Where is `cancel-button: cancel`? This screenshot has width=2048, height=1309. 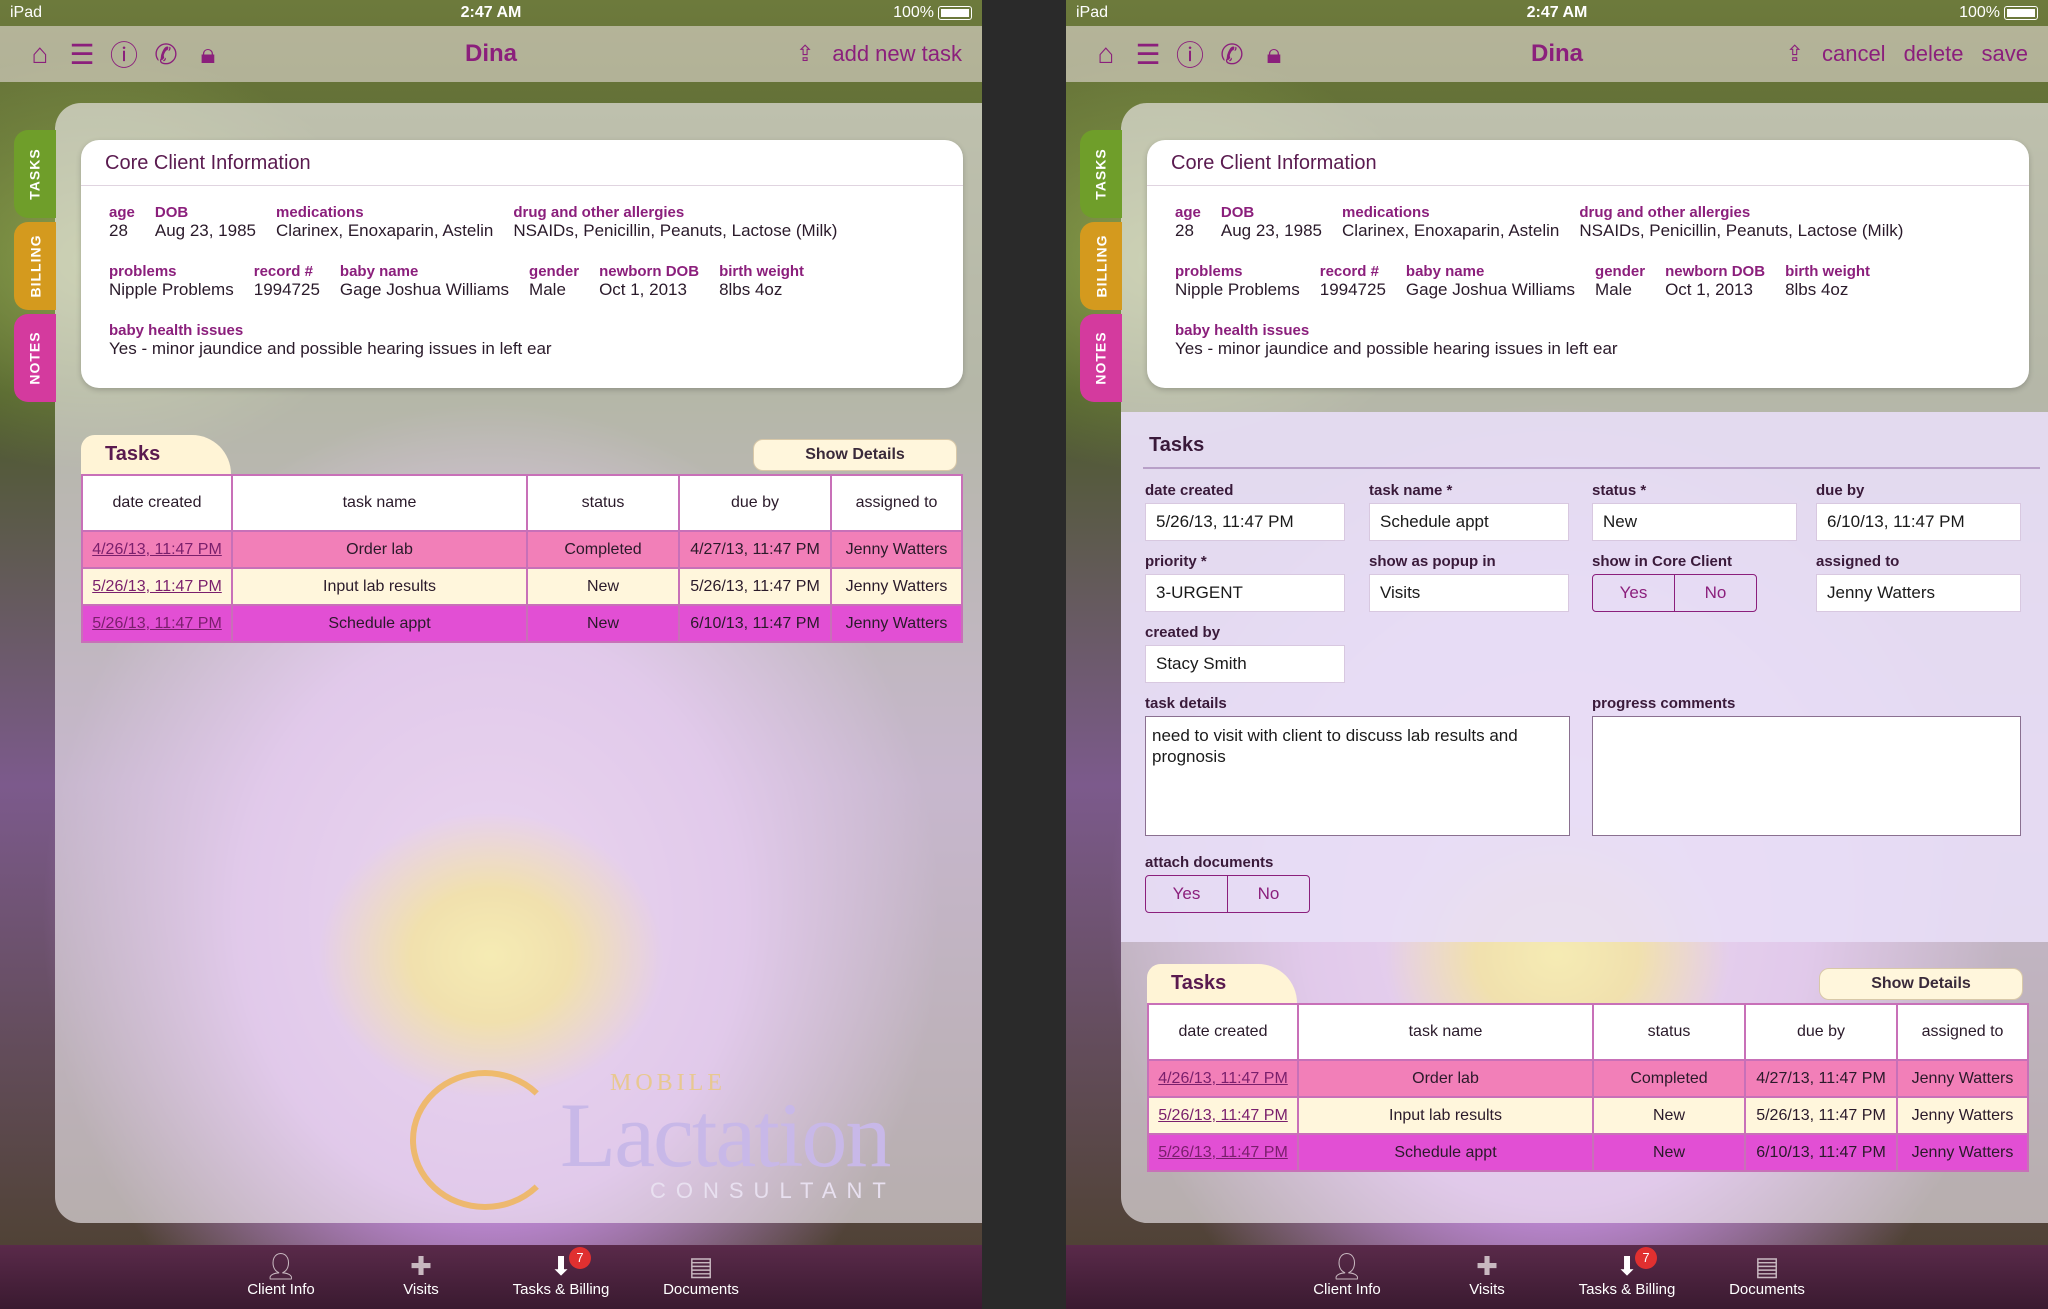
cancel-button: cancel is located at coordinates (1854, 54).